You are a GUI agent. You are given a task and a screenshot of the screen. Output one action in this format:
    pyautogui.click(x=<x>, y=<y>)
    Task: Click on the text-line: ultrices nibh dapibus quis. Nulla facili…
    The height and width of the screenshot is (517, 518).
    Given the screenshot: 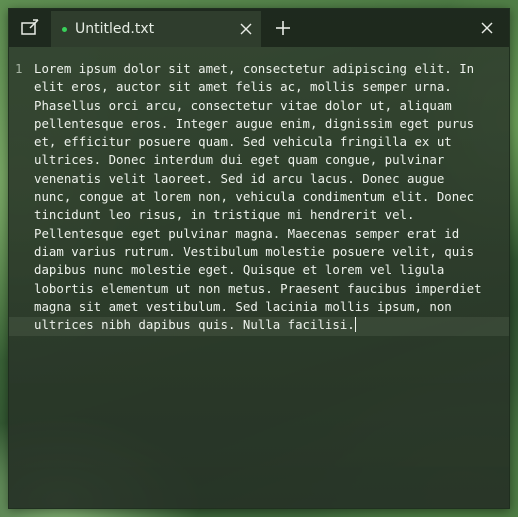 What is the action you would take?
    pyautogui.click(x=194, y=325)
    